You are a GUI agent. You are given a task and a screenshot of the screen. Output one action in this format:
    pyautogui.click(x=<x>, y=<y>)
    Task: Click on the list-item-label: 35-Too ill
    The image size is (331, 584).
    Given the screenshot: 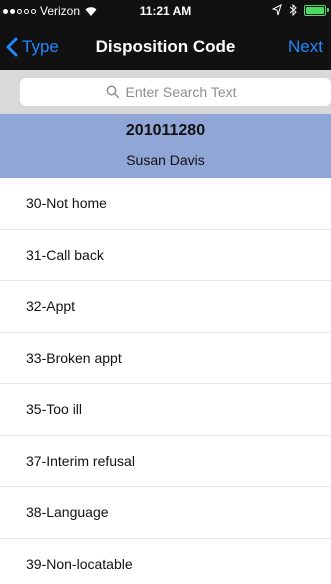 What is the action you would take?
    pyautogui.click(x=54, y=409)
    